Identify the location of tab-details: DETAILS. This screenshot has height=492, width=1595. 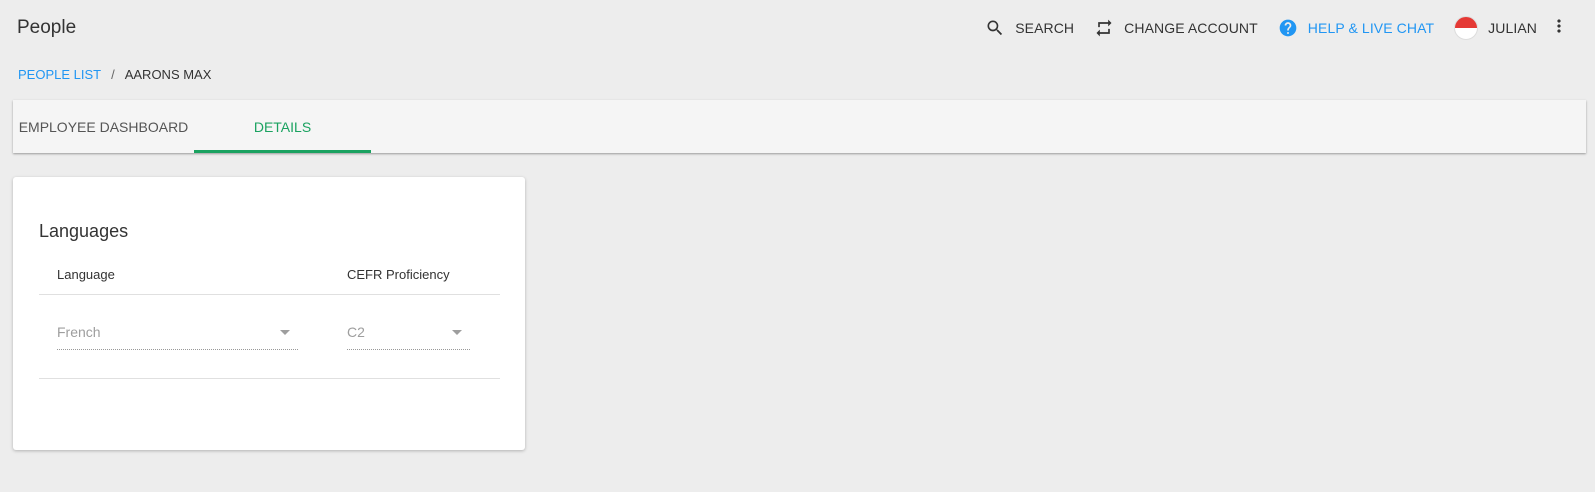
(282, 126).